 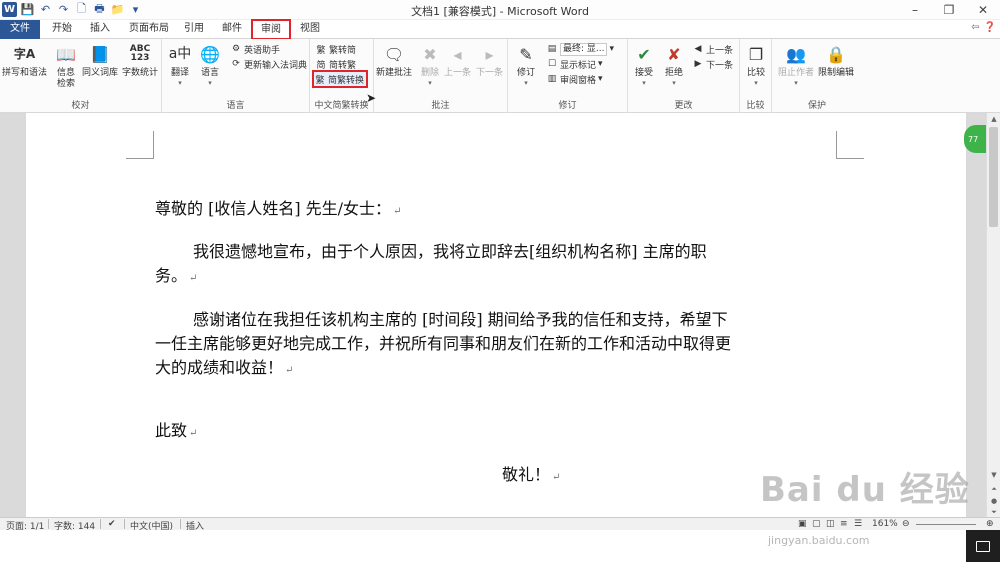 I want to click on zoom-out-icon: ⊖, so click(x=906, y=524).